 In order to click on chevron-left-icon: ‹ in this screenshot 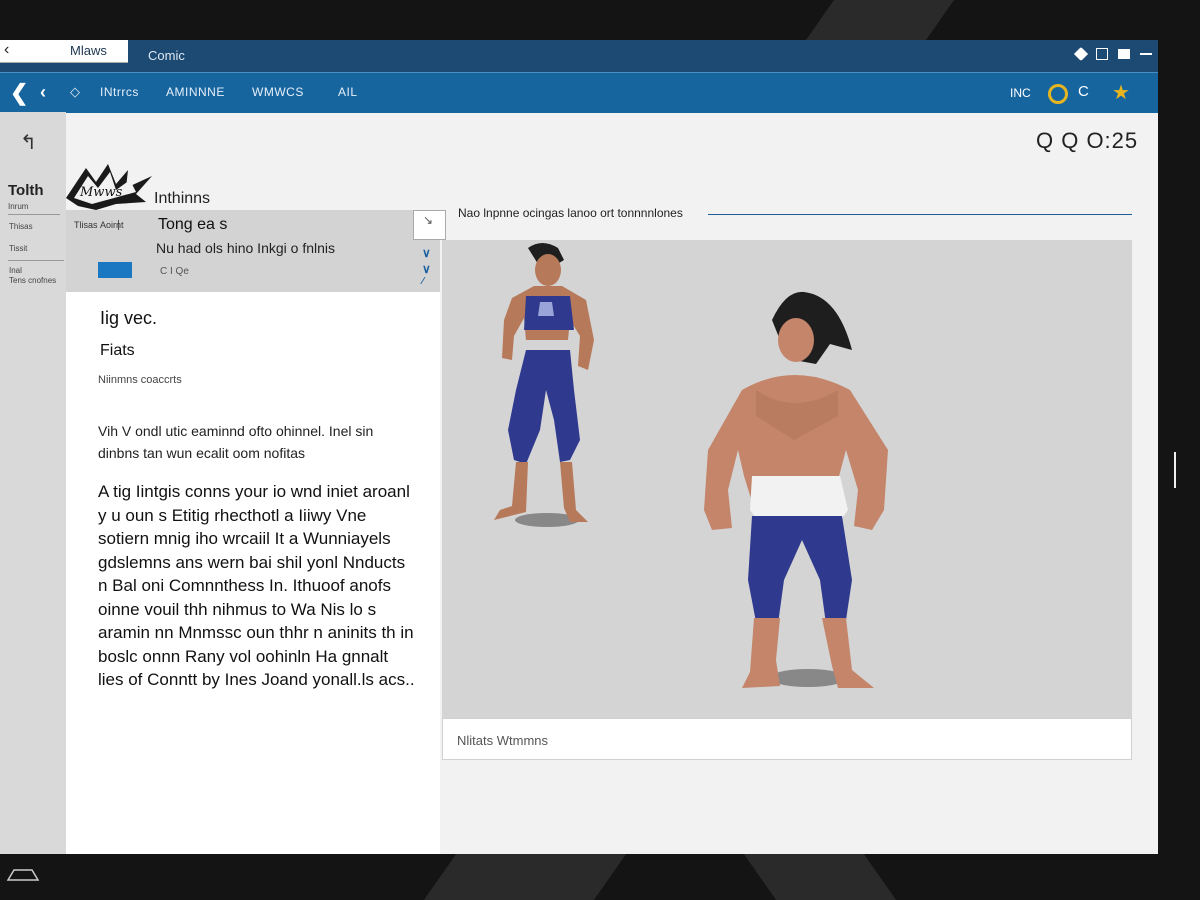, I will do `click(6, 50)`.